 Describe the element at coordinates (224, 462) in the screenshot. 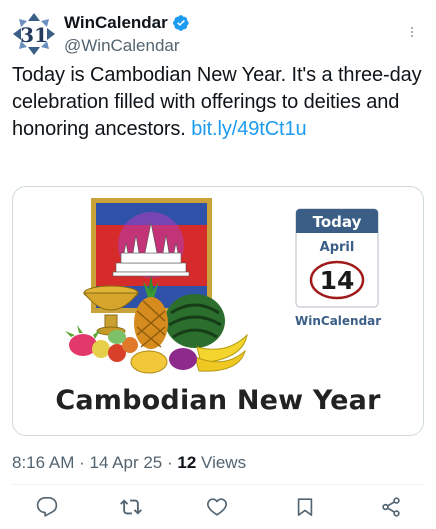

I see `views-label: Views` at that location.